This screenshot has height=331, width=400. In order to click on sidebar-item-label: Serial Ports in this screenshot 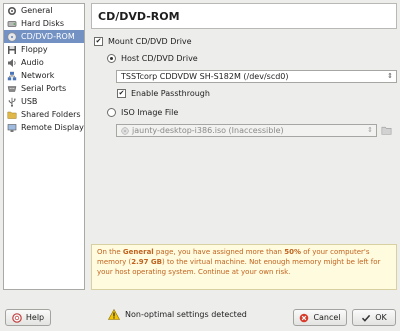, I will do `click(44, 88)`.